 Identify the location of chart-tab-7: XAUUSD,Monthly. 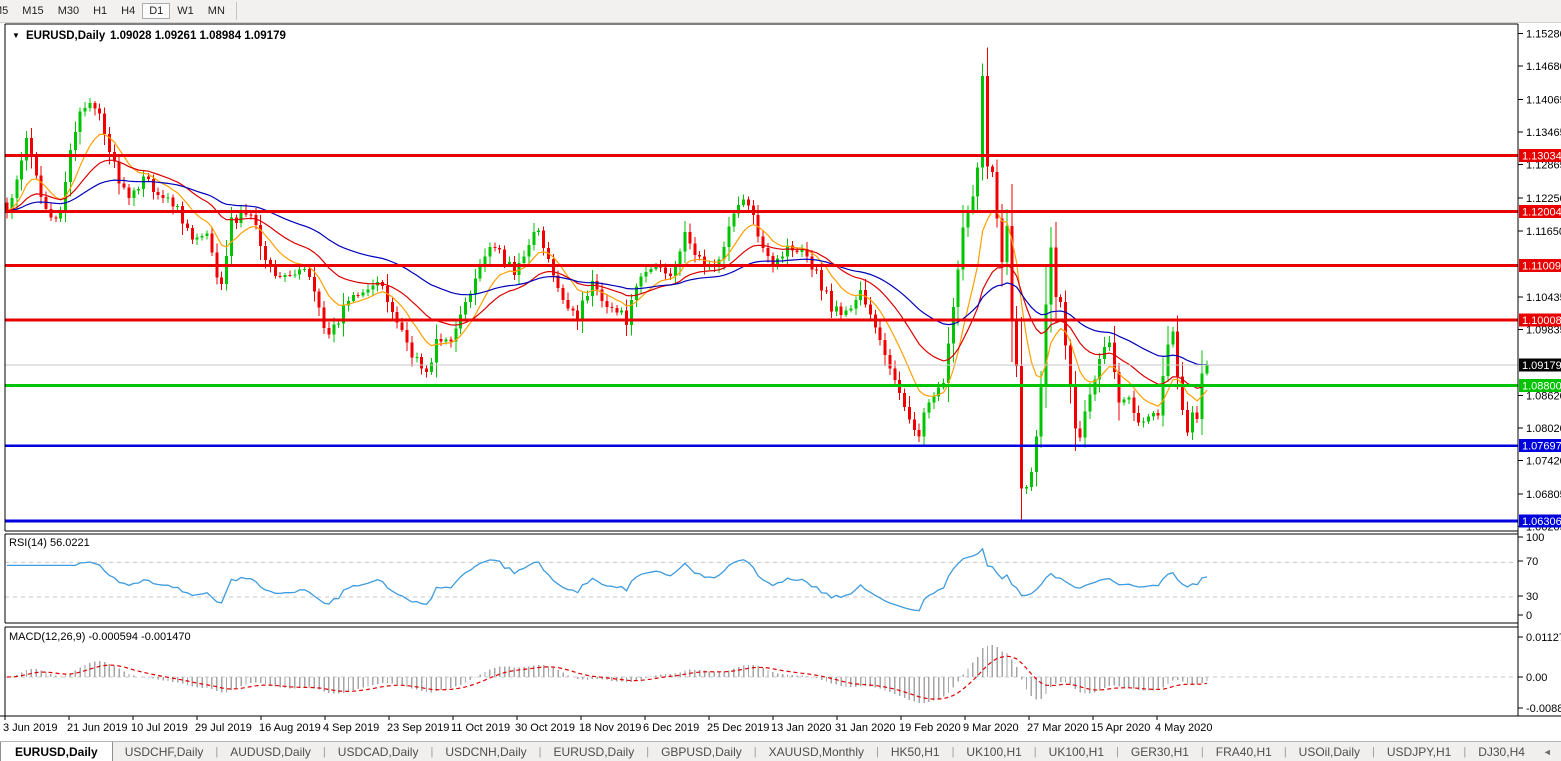
(816, 751).